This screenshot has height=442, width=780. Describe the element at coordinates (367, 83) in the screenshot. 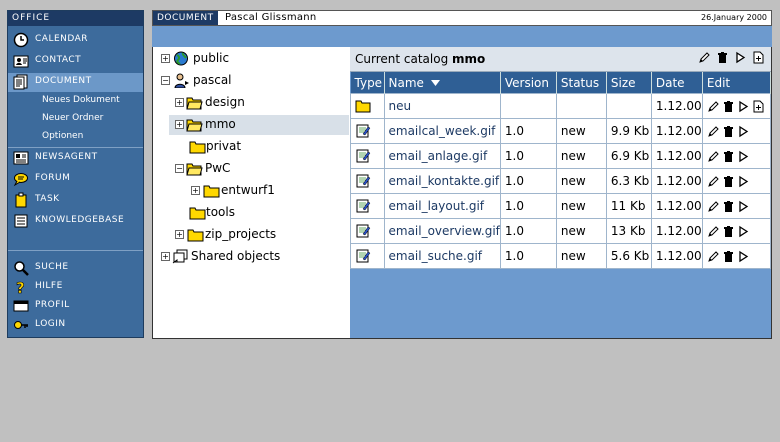

I see `col-type: Type` at that location.